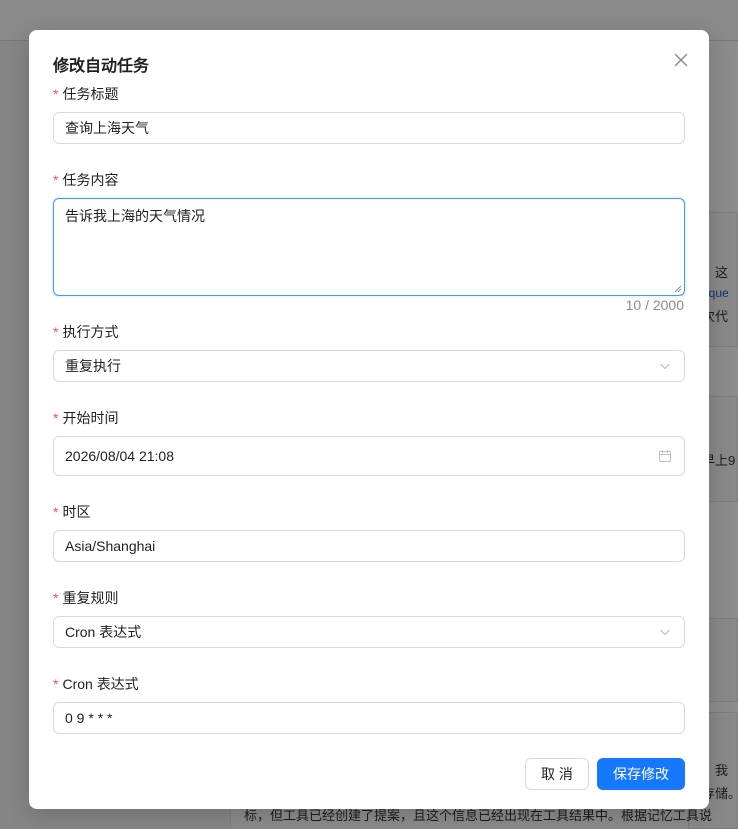 Image resolution: width=738 pixels, height=829 pixels. Describe the element at coordinates (93, 366) in the screenshot. I see `exec-mode-value: 重复执行` at that location.